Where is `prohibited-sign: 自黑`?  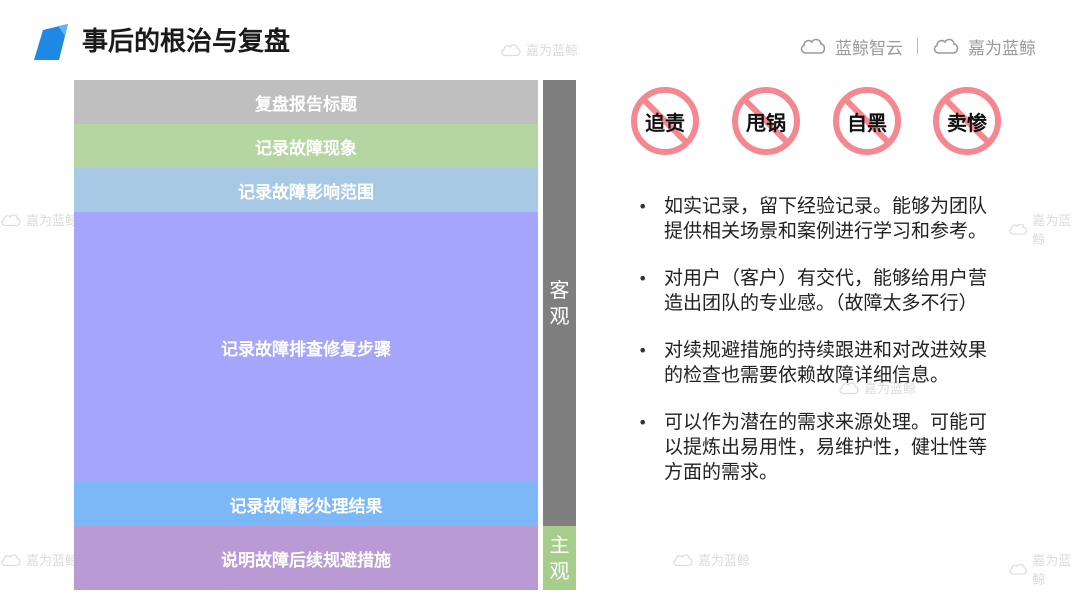 prohibited-sign: 自黑 is located at coordinates (867, 121).